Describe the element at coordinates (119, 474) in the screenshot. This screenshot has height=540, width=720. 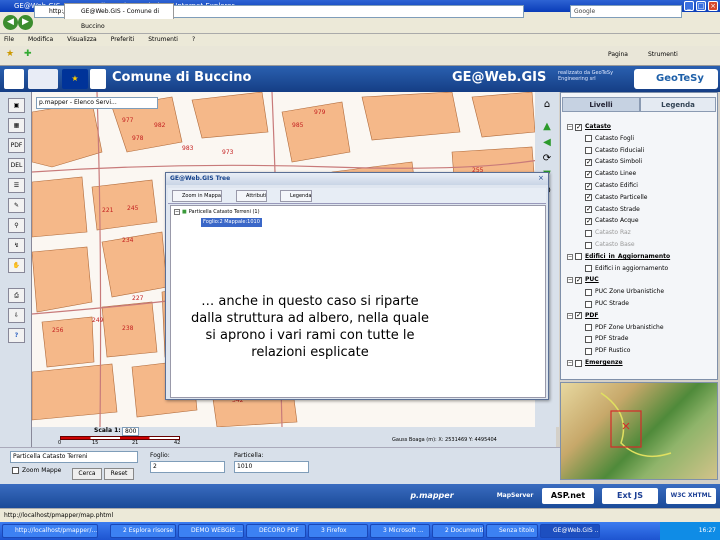
I see `reset-button: Reset` at that location.